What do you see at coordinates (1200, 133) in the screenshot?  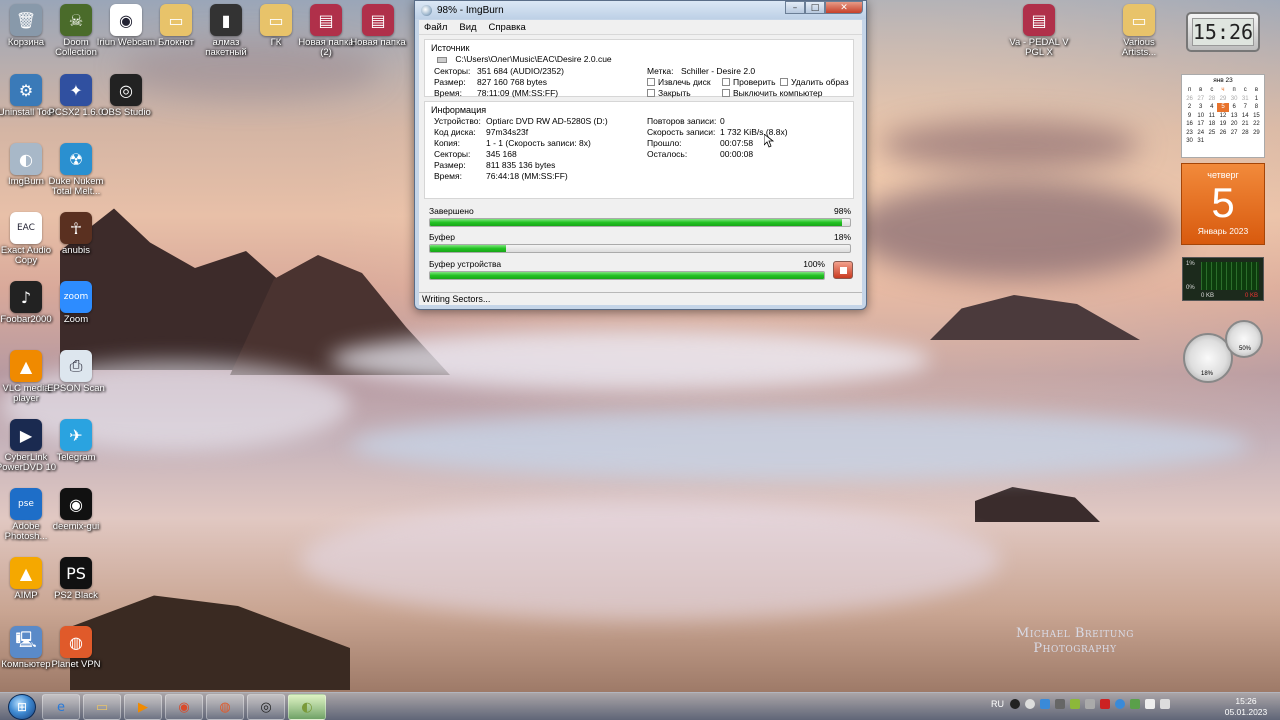 I see `calendar-day: 24` at bounding box center [1200, 133].